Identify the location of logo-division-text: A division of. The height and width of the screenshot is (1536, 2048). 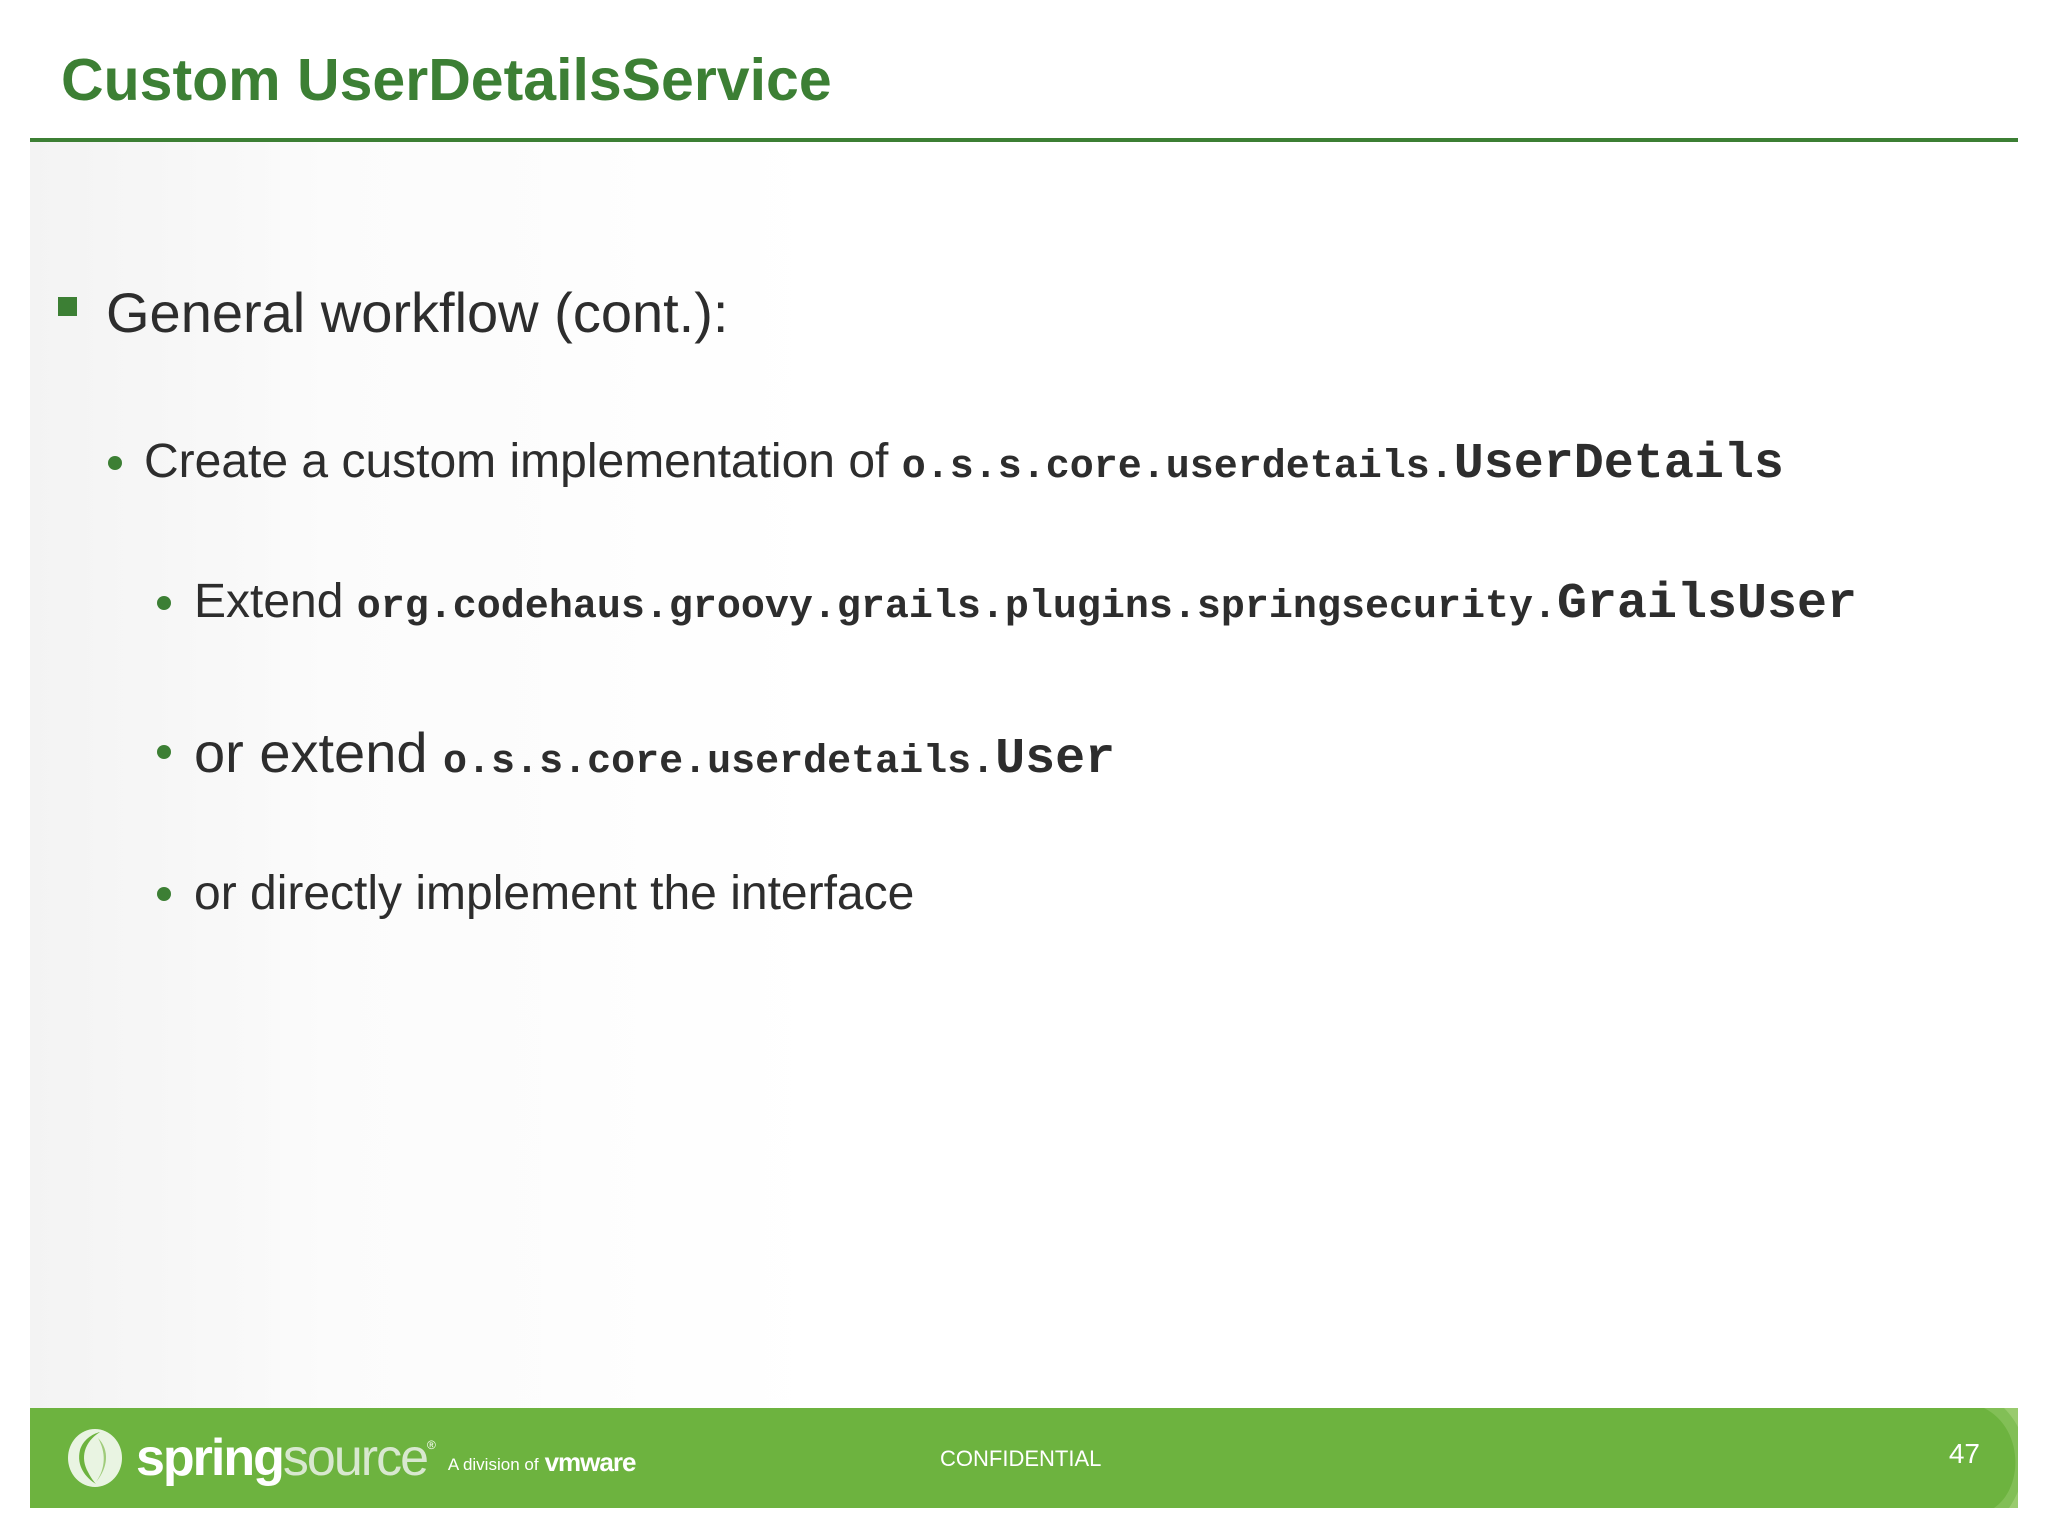
(493, 1464).